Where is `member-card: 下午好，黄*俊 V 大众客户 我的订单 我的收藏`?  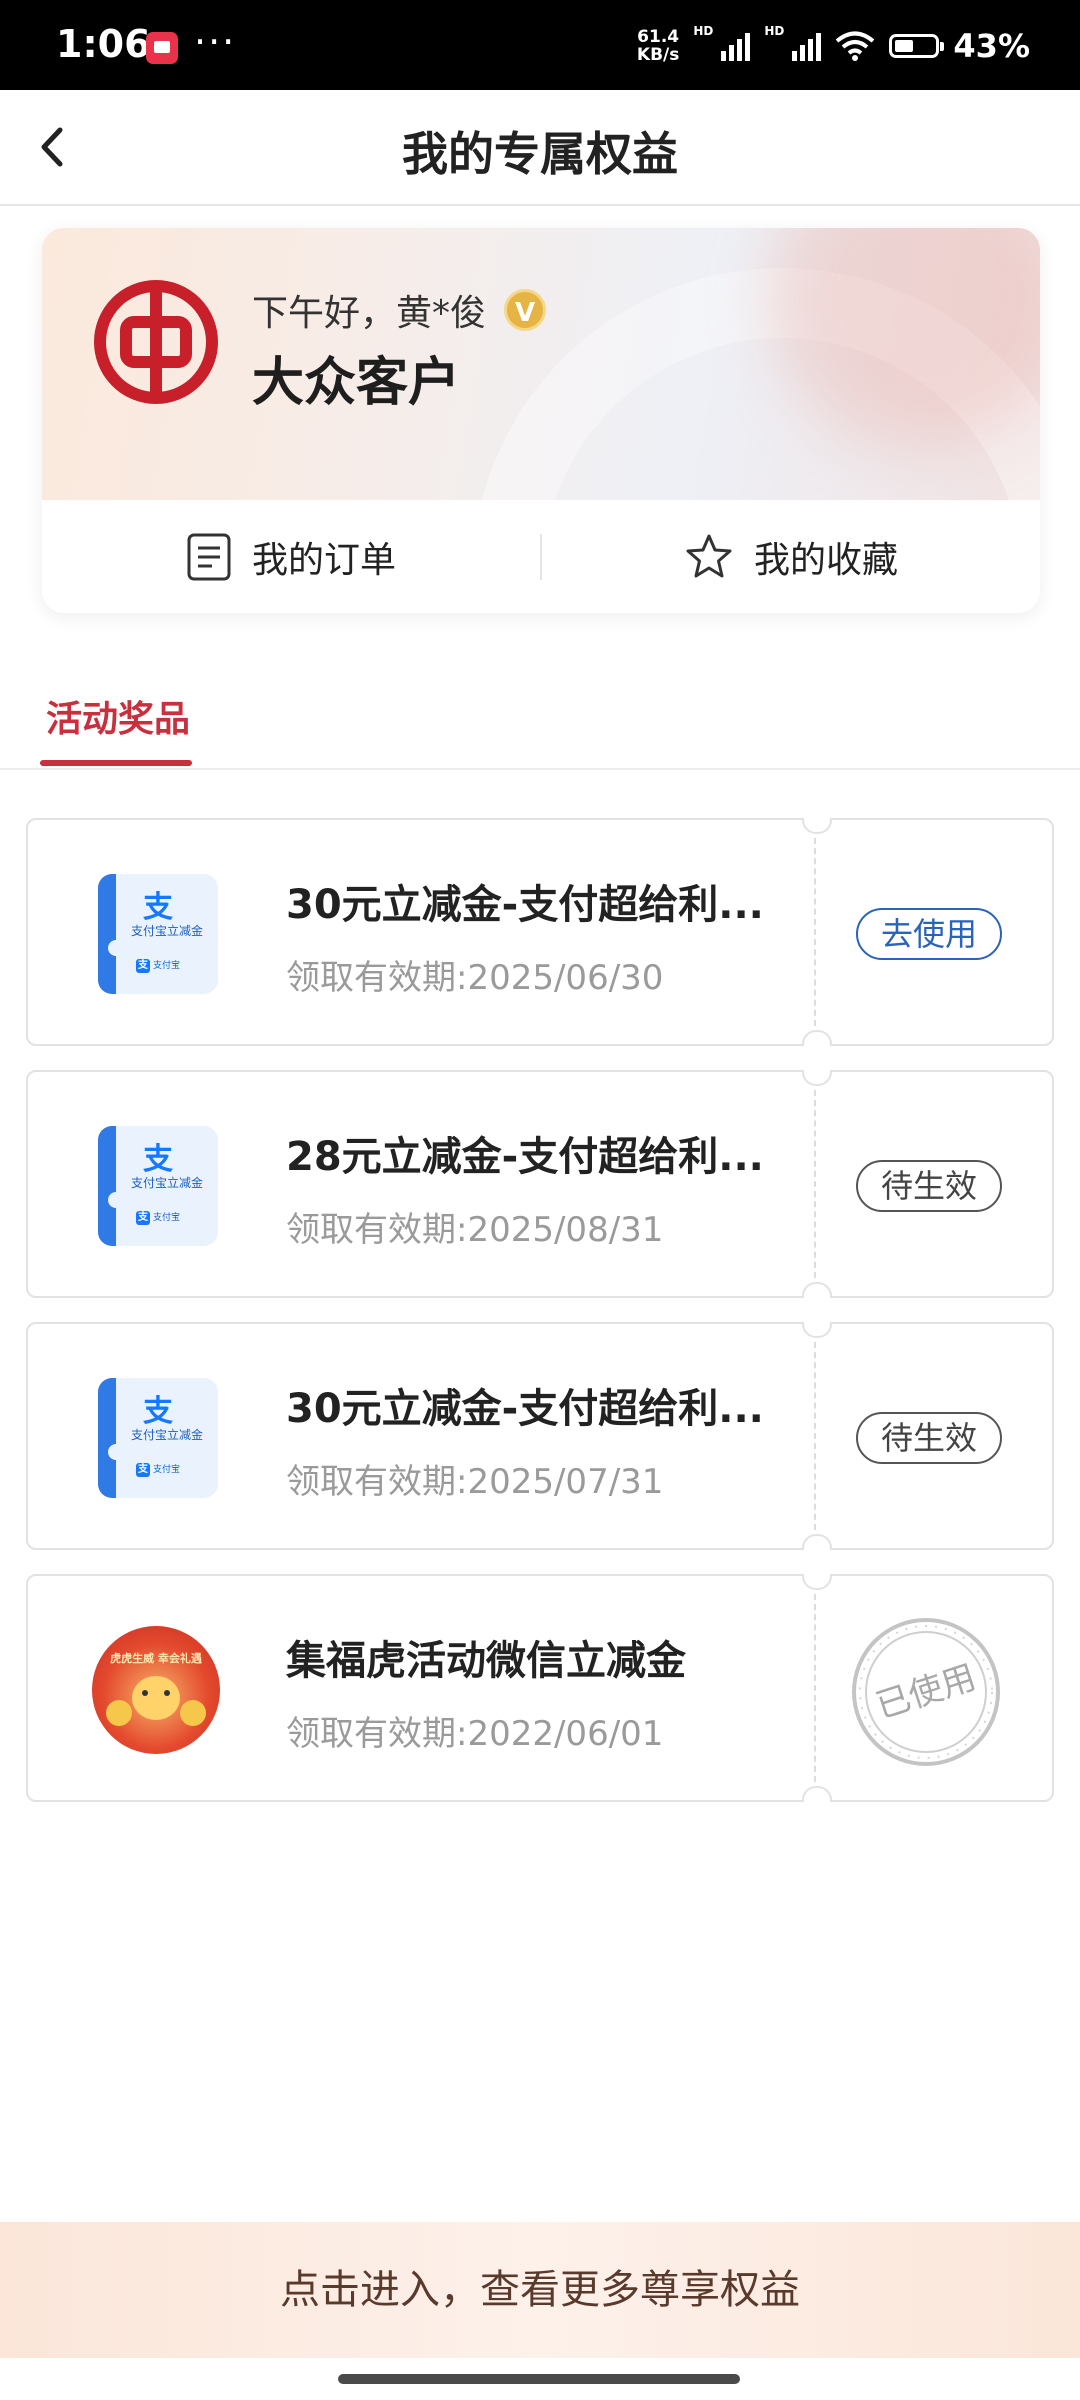
member-card: 下午好，黄*俊 V 大众客户 我的订单 我的收藏 is located at coordinates (541, 420).